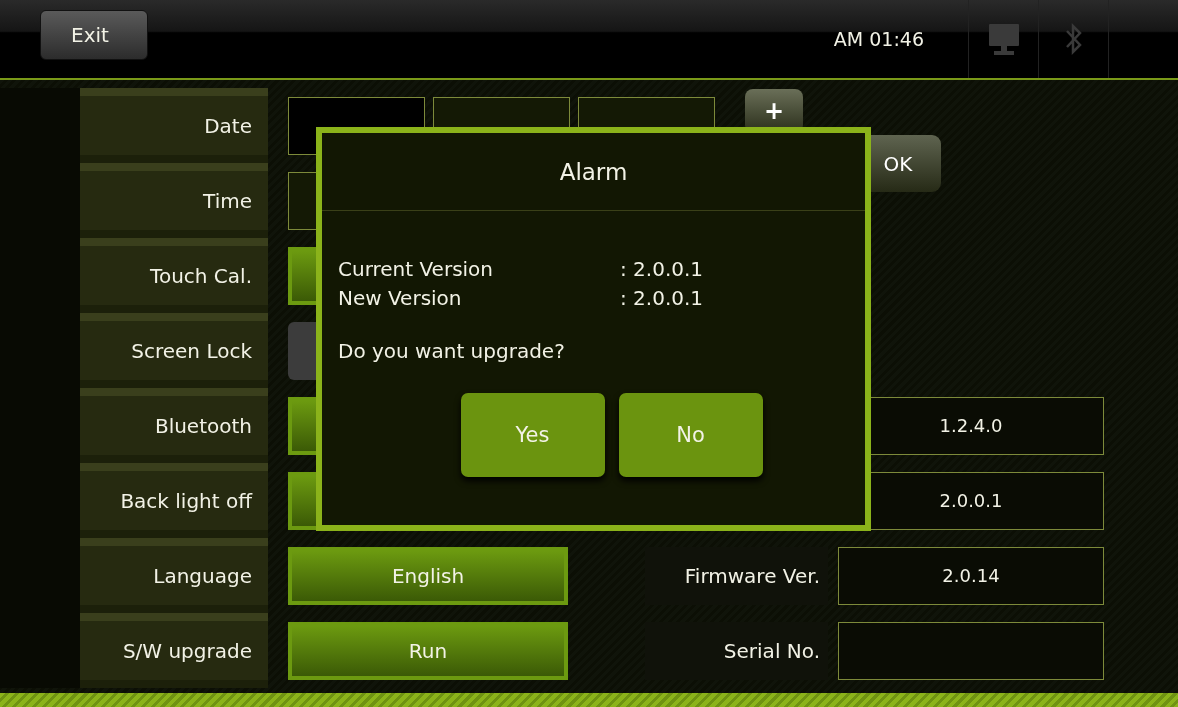 This screenshot has width=1178, height=707. Describe the element at coordinates (228, 125) in the screenshot. I see `setting-label-text: Date` at that location.